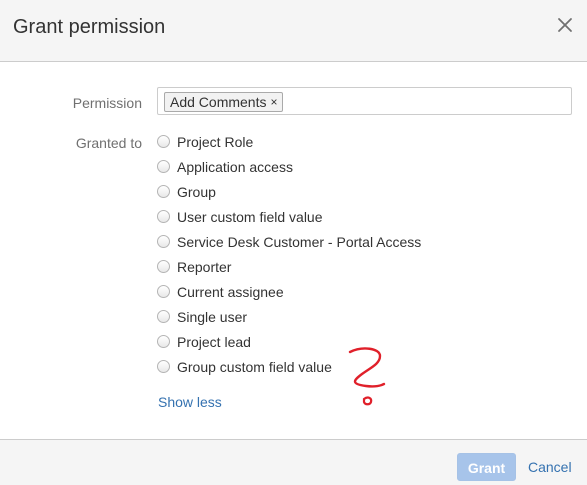  Describe the element at coordinates (250, 217) in the screenshot. I see `radio-label: User custom field value` at that location.